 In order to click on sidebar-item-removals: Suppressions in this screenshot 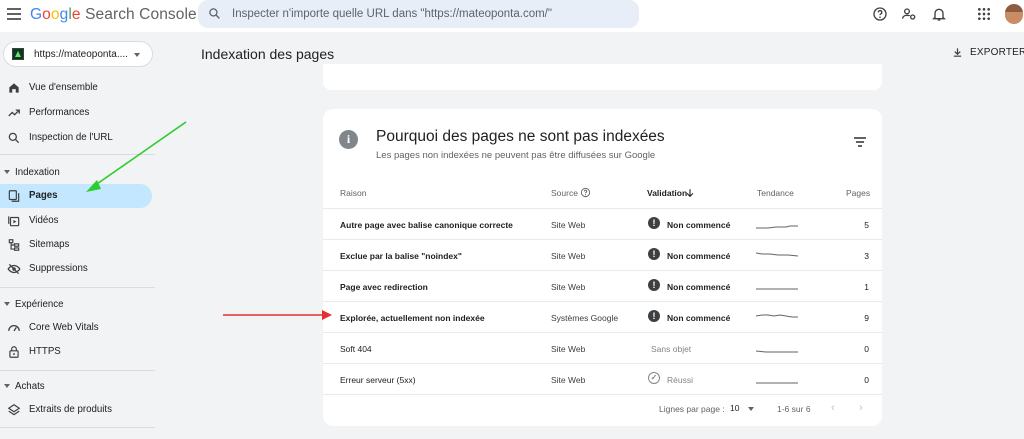, I will do `click(76, 269)`.